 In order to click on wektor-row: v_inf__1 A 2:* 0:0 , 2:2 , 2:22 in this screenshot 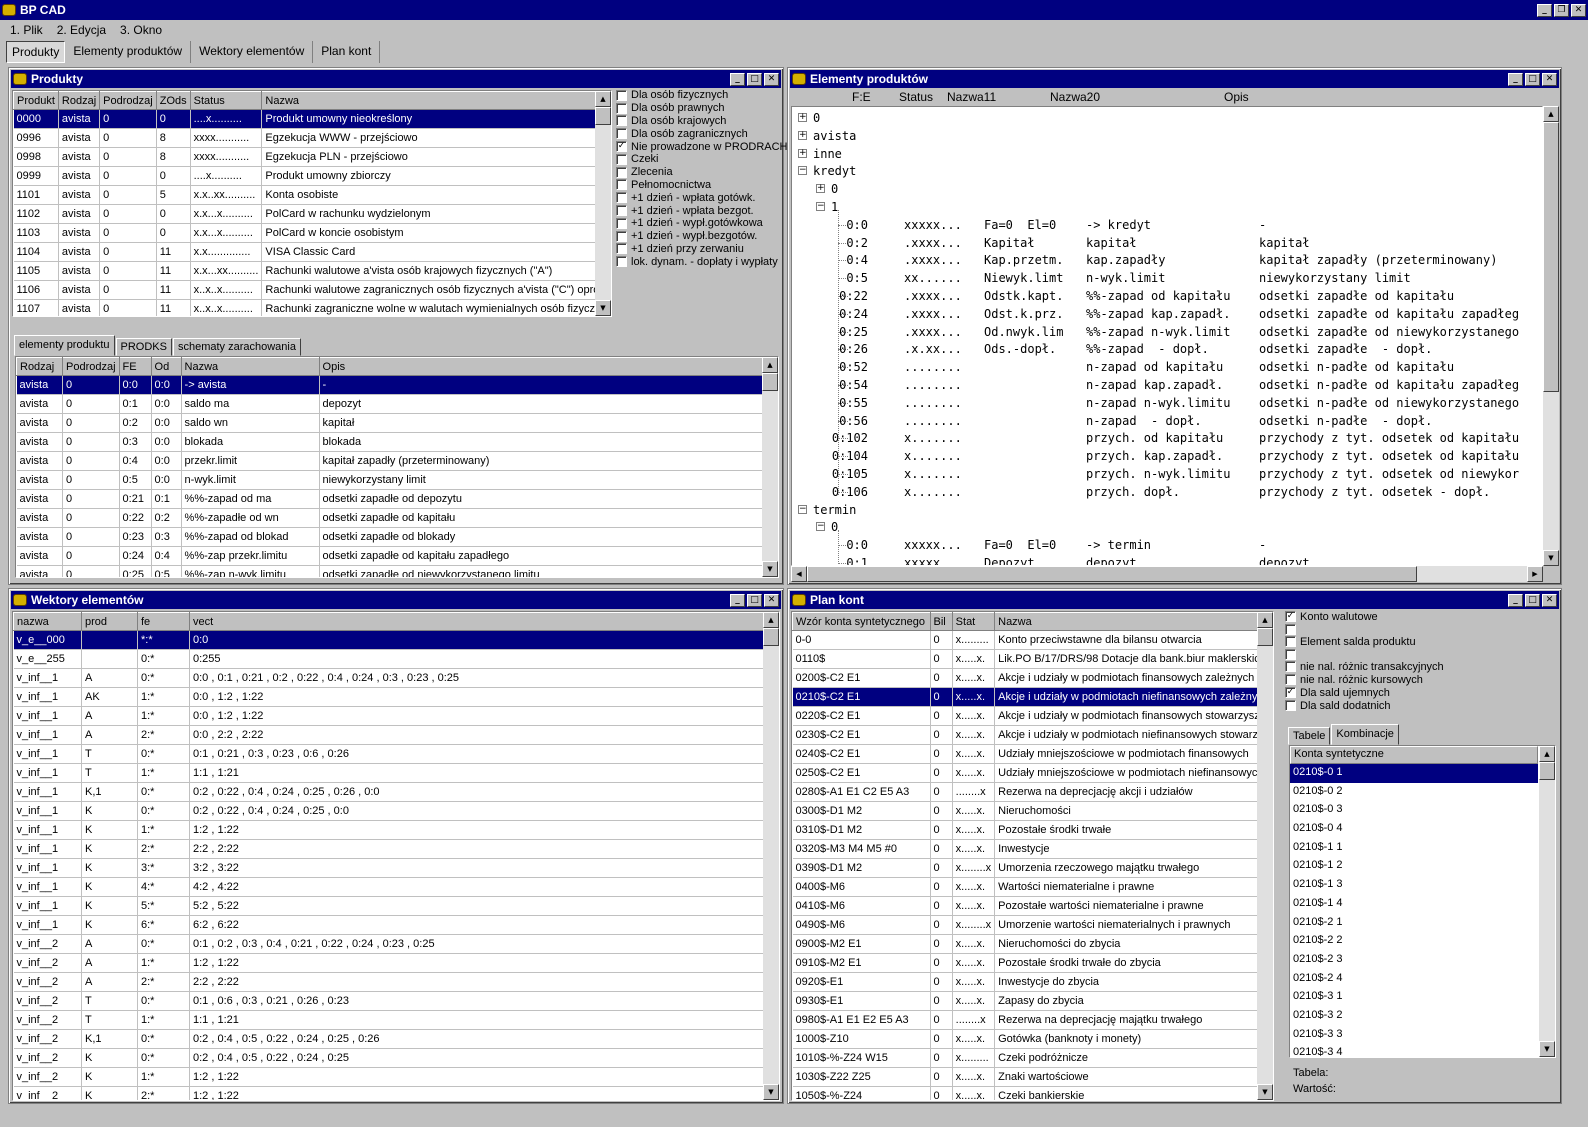, I will do `click(388, 735)`.